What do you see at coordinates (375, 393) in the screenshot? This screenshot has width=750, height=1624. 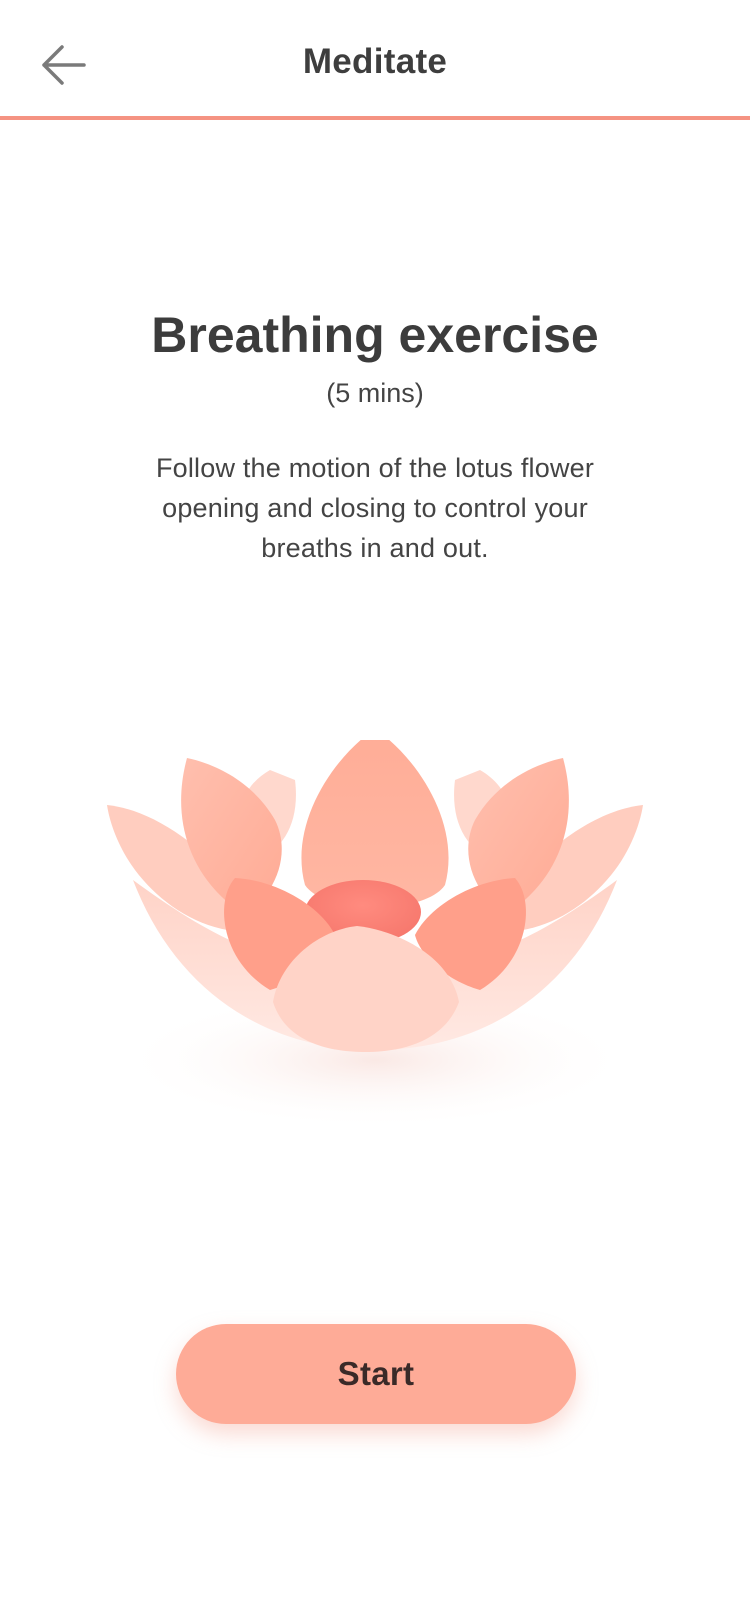 I see `exercise-duration: (5 mins)` at bounding box center [375, 393].